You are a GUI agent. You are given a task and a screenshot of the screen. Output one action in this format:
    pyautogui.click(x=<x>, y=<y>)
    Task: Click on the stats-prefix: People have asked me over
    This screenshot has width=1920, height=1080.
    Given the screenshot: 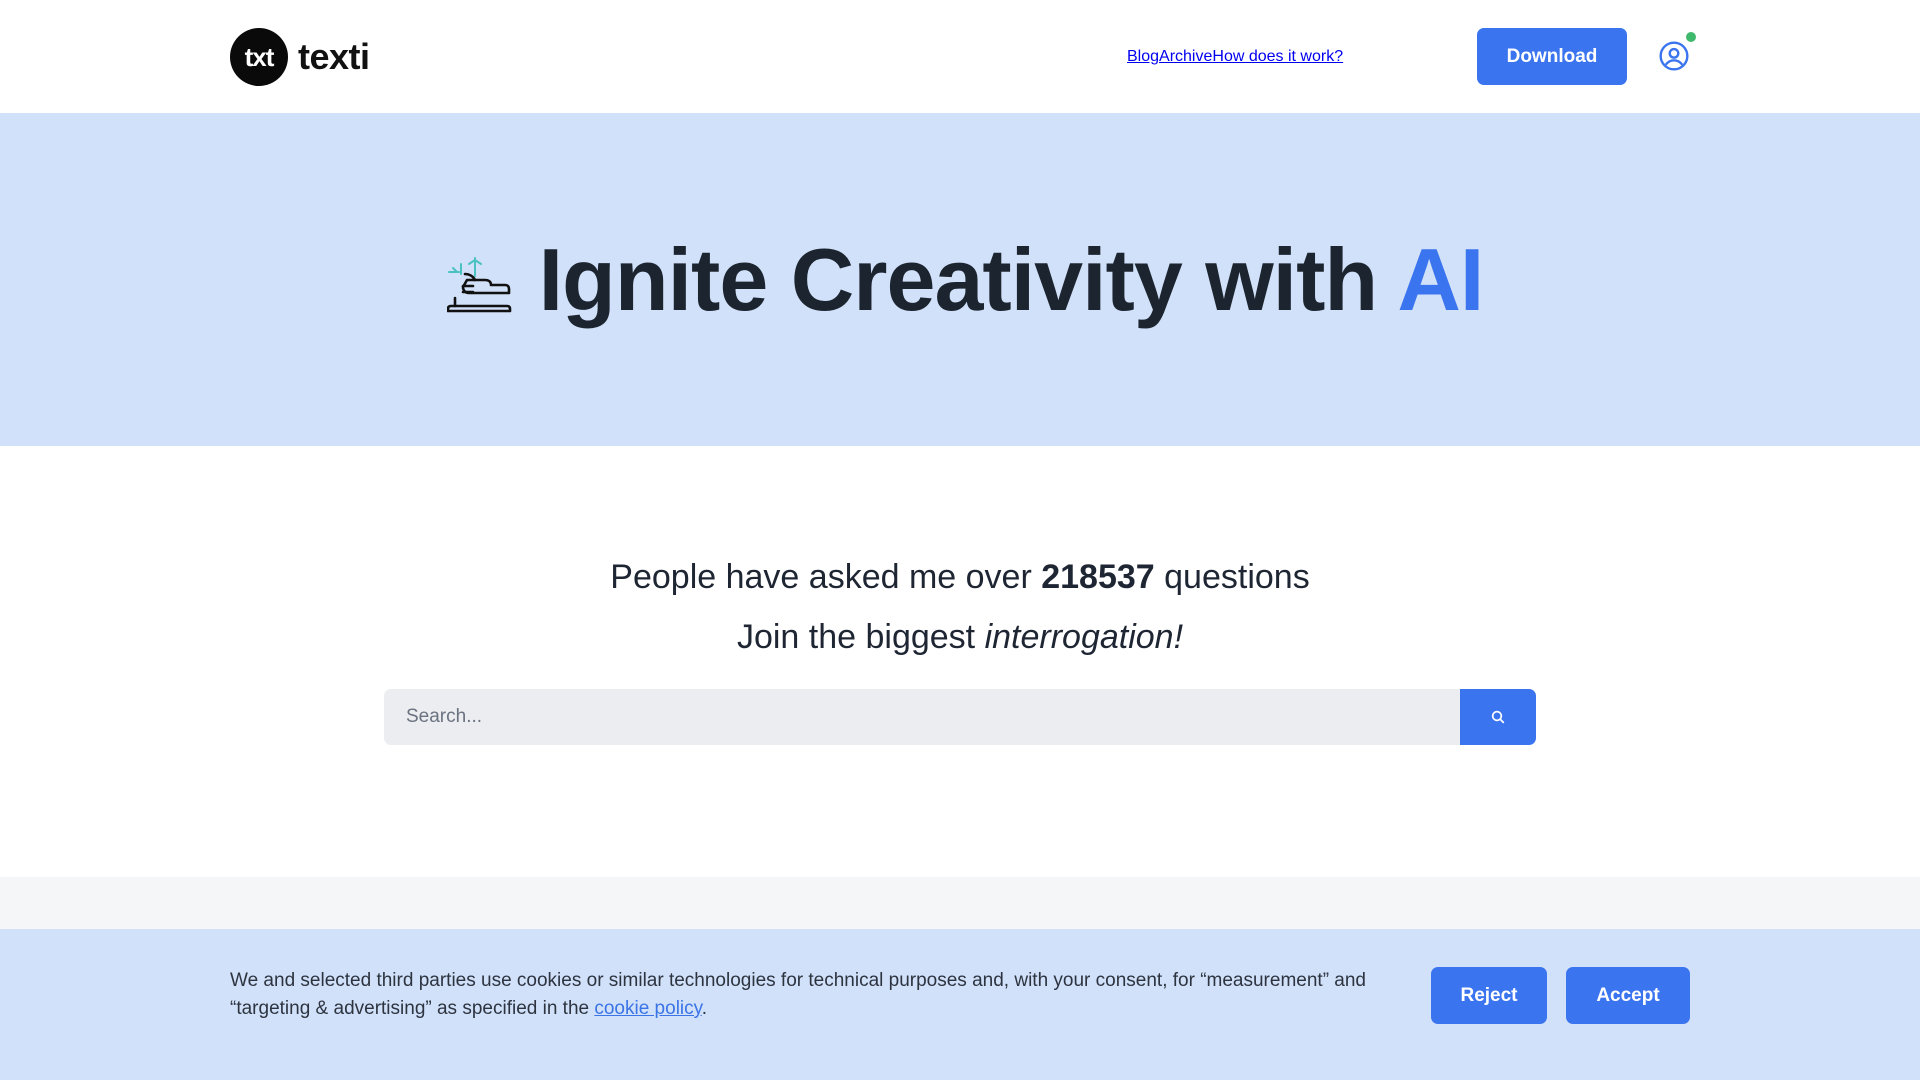 What is the action you would take?
    pyautogui.click(x=826, y=577)
    